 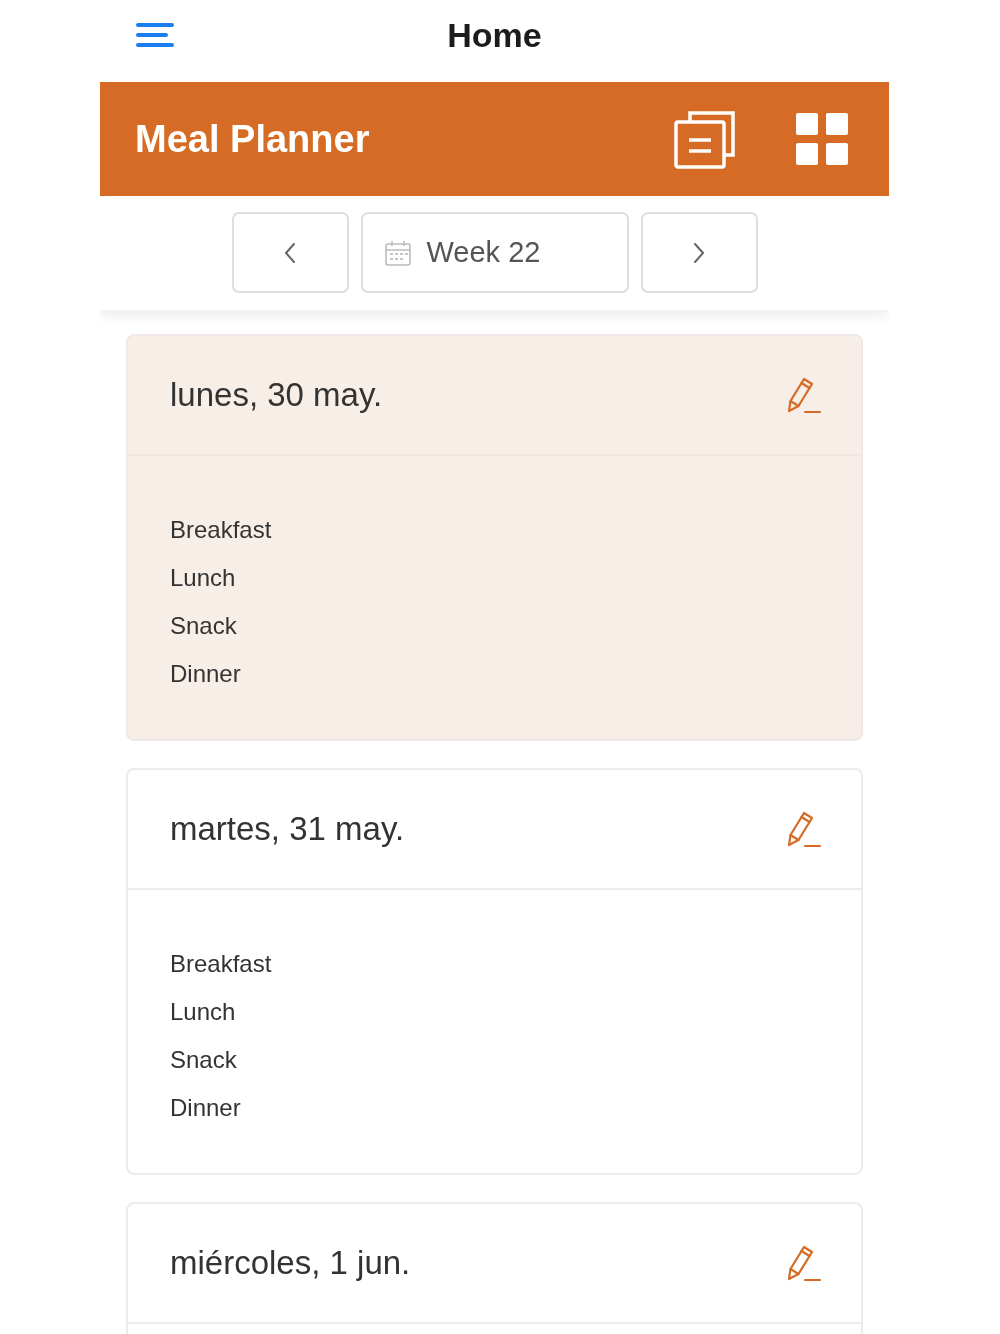 What do you see at coordinates (287, 829) in the screenshot?
I see `day-title: martes, 31 may.` at bounding box center [287, 829].